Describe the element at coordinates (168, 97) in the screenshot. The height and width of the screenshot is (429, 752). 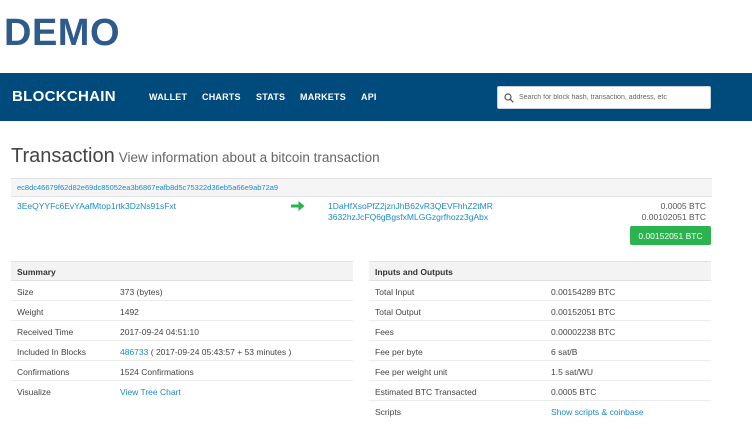
I see `nav-wallet: WALLET` at that location.